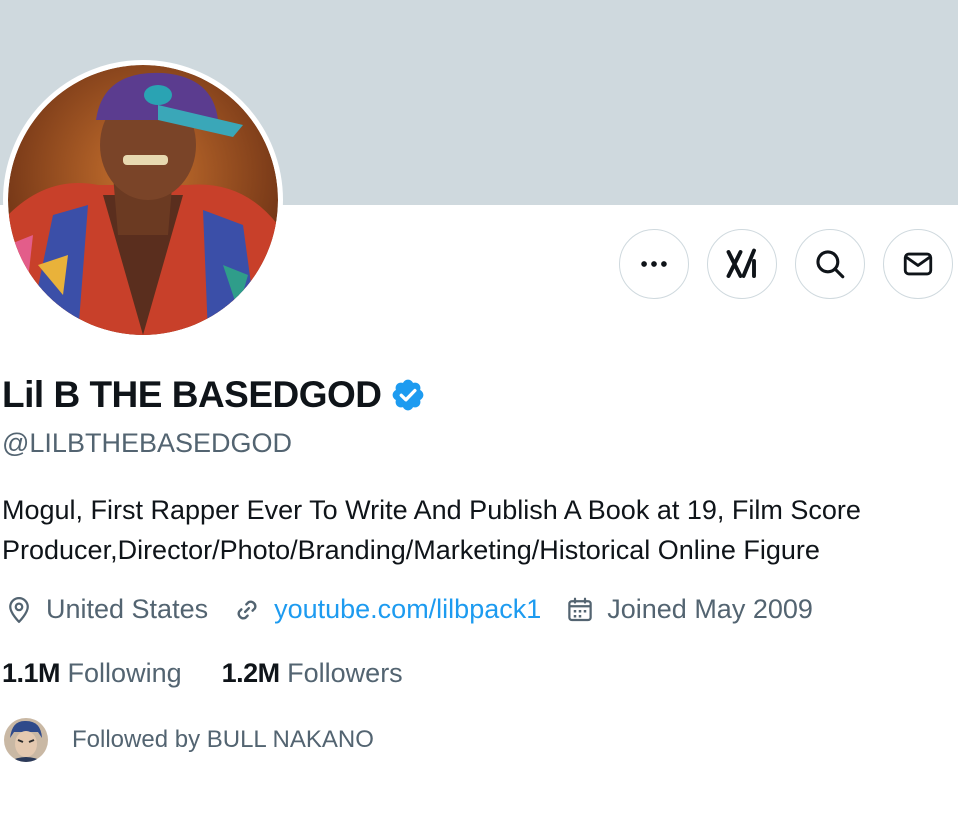  I want to click on message-button, so click(918, 264).